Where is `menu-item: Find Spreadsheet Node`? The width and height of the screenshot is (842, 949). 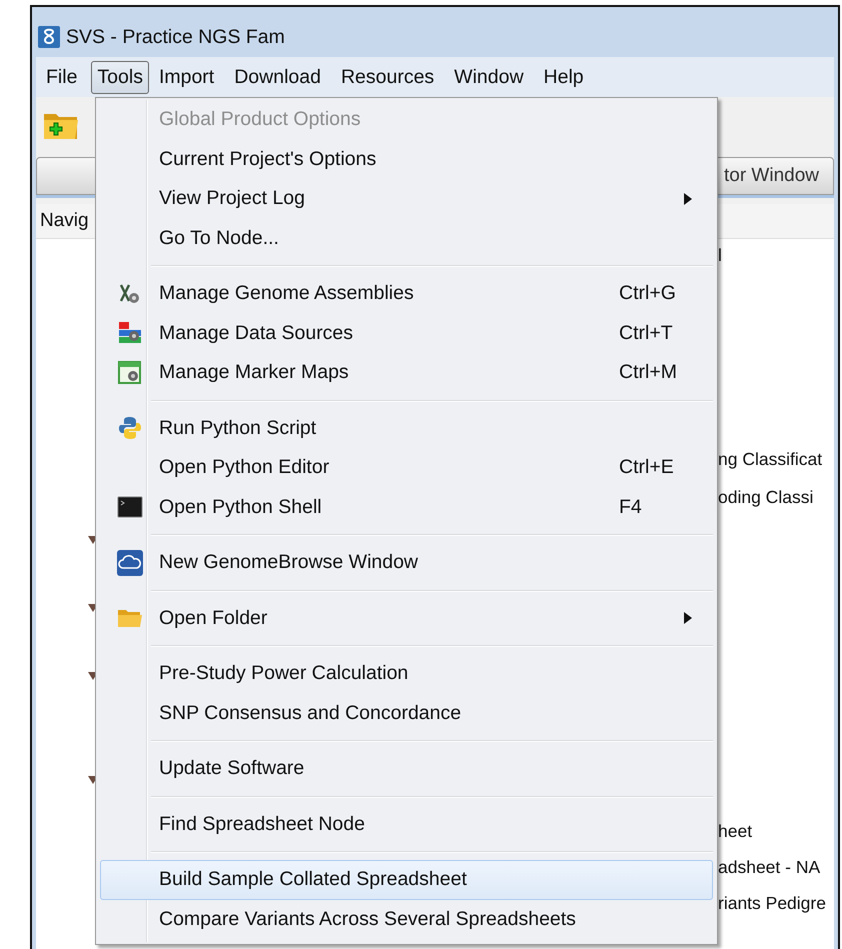 menu-item: Find Spreadsheet Node is located at coordinates (406, 824).